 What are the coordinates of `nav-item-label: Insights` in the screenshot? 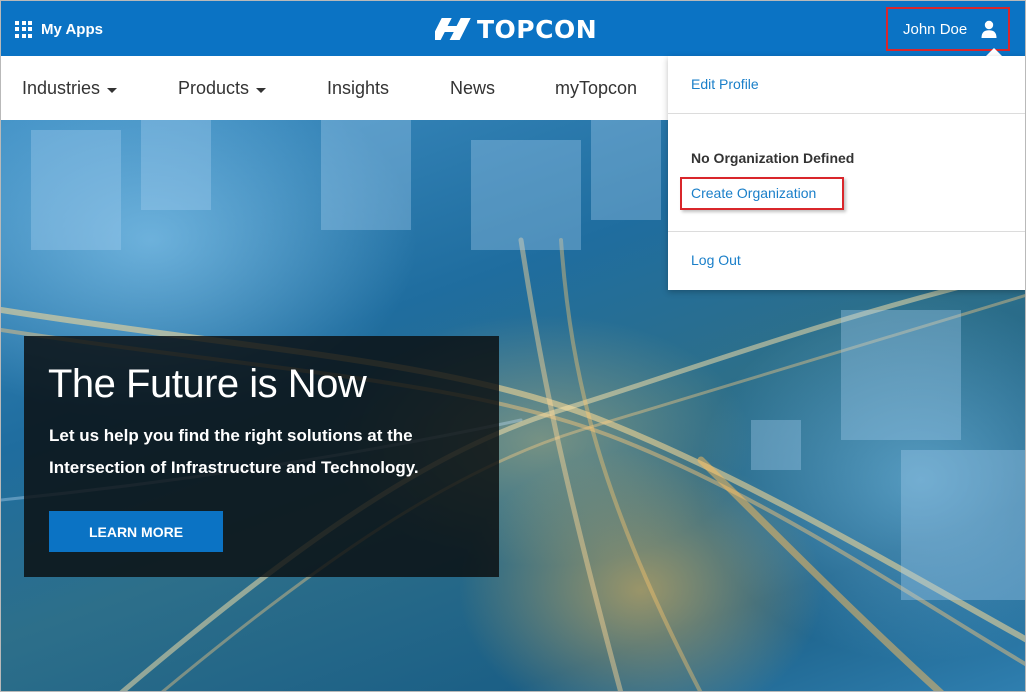 It's located at (358, 88).